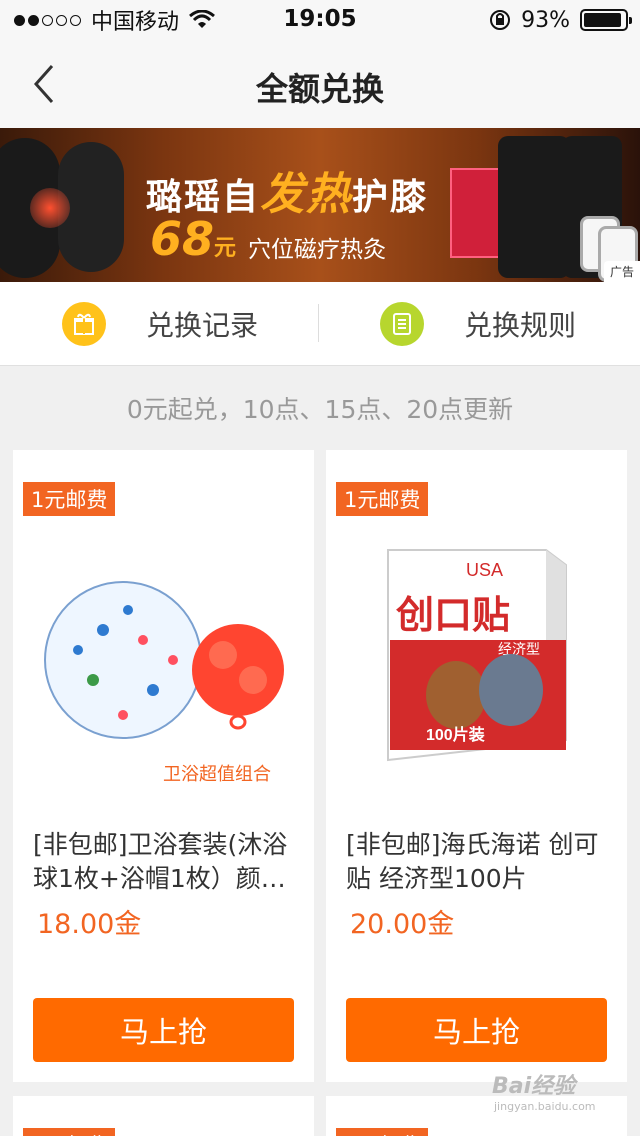 The width and height of the screenshot is (640, 1136). What do you see at coordinates (534, 207) in the screenshot?
I see `knee-brace-image` at bounding box center [534, 207].